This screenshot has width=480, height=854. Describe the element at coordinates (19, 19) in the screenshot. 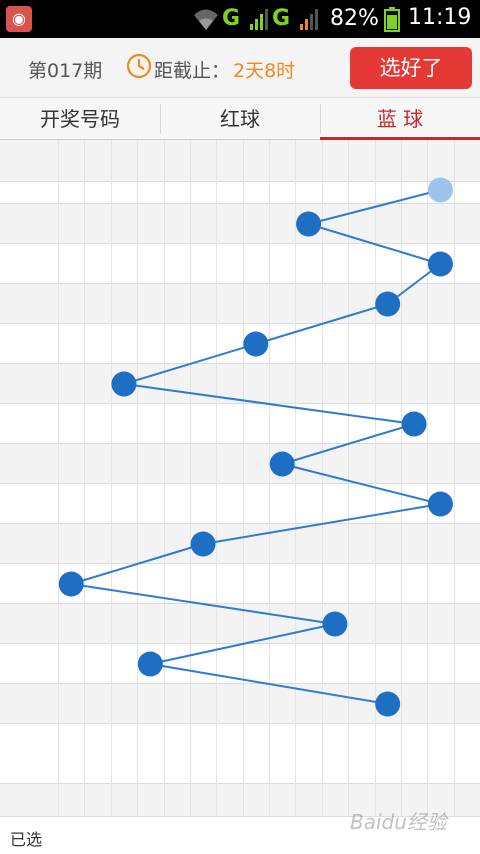

I see `app-notification-icon: ◉` at that location.